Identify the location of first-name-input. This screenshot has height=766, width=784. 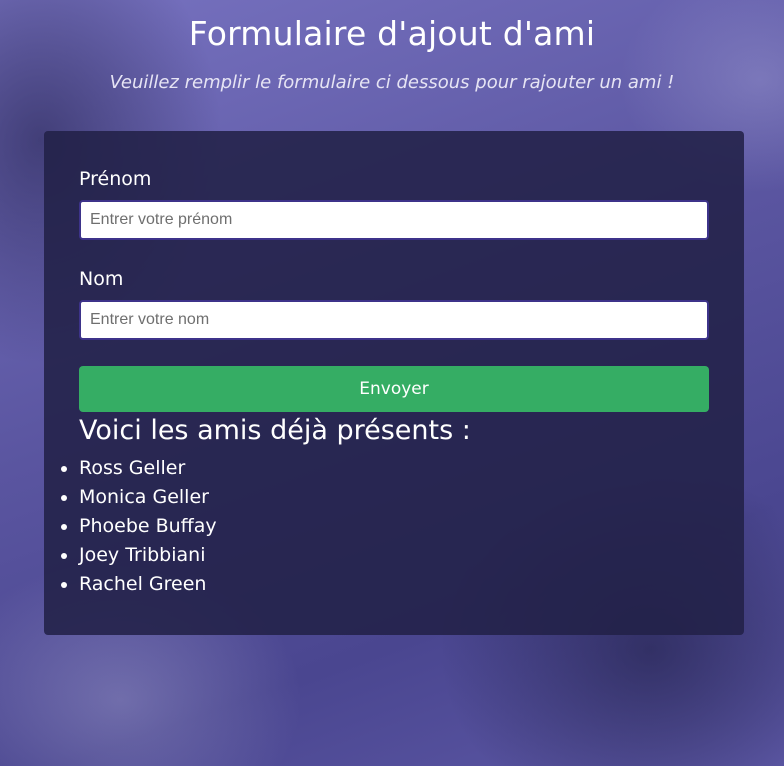
(394, 220).